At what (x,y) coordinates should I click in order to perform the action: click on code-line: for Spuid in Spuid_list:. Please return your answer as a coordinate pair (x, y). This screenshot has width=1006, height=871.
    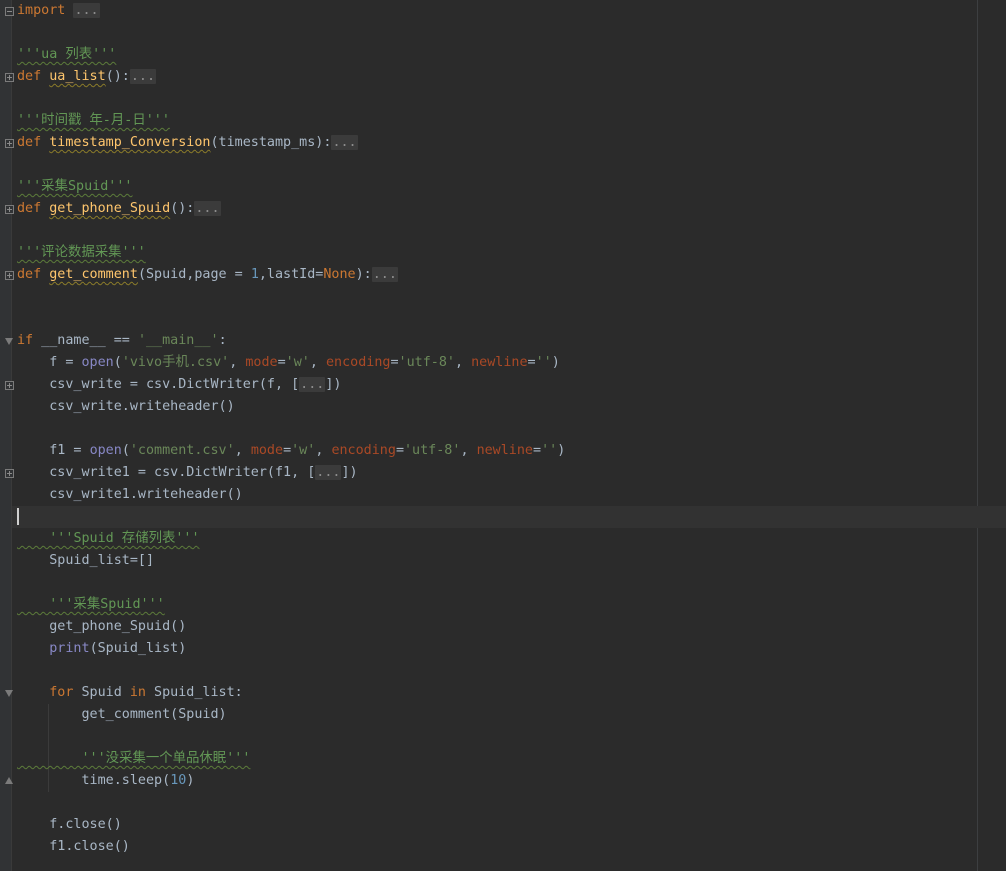
    Looking at the image, I should click on (130, 693).